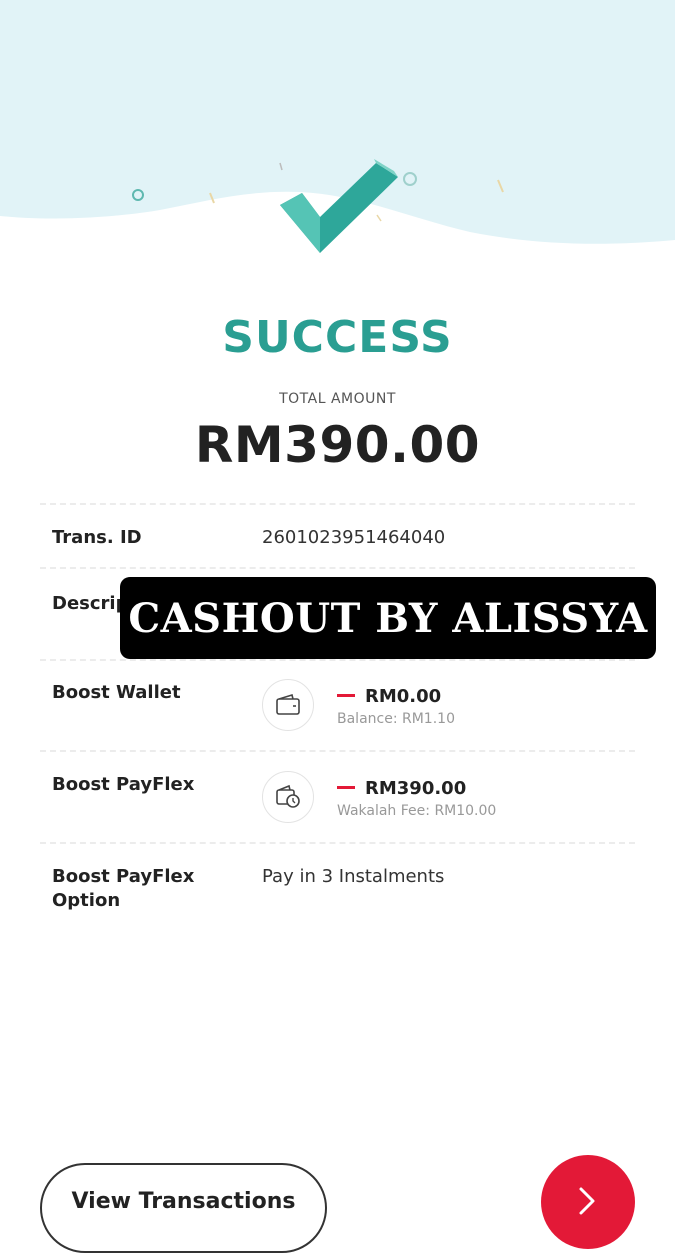 This screenshot has height=1253, width=675. What do you see at coordinates (123, 876) in the screenshot?
I see `payflex-option-label-line1: Boost PayFlex` at bounding box center [123, 876].